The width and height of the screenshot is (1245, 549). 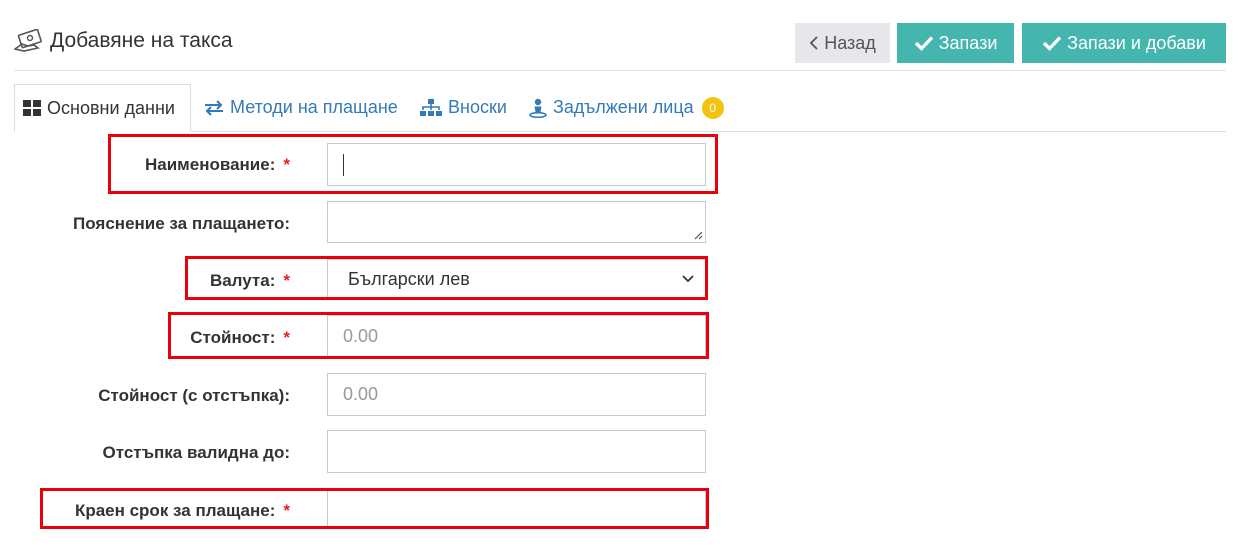 What do you see at coordinates (28, 40) in the screenshot?
I see `money-hand-icon` at bounding box center [28, 40].